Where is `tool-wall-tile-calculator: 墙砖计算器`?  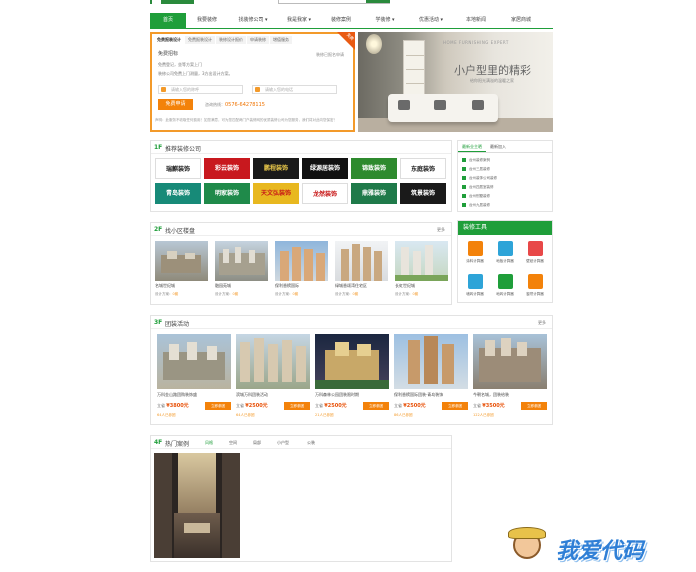
tool-wall-tile-calculator: 墙砖计算器 is located at coordinates (475, 285).